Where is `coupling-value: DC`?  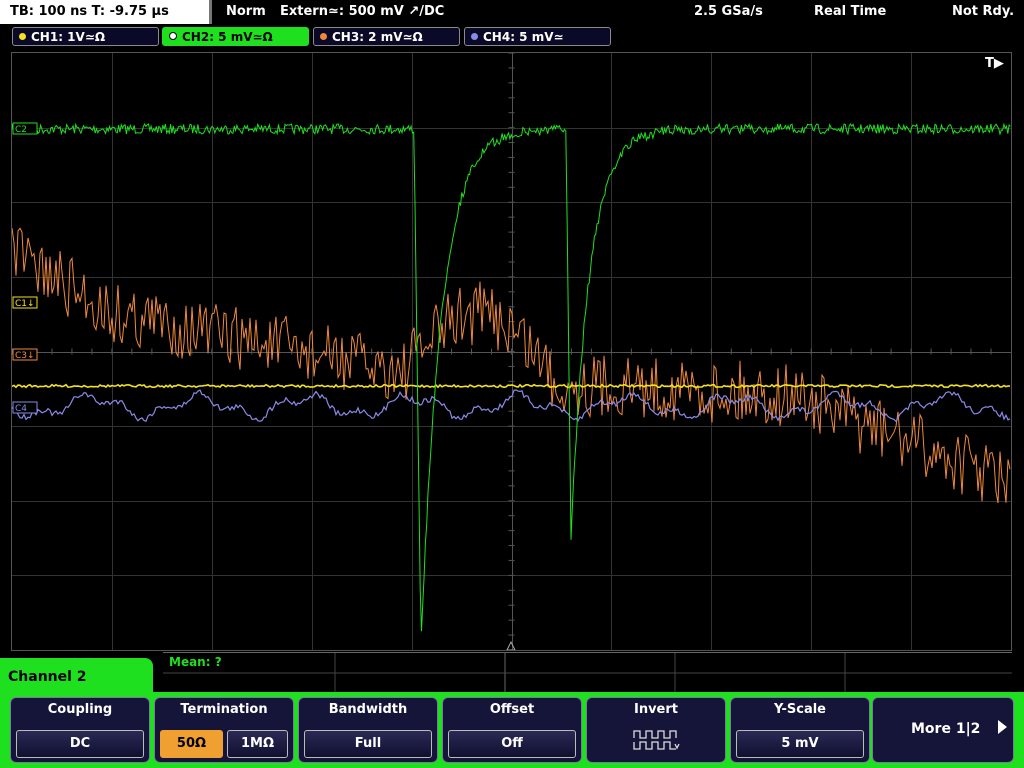
coupling-value: DC is located at coordinates (80, 744).